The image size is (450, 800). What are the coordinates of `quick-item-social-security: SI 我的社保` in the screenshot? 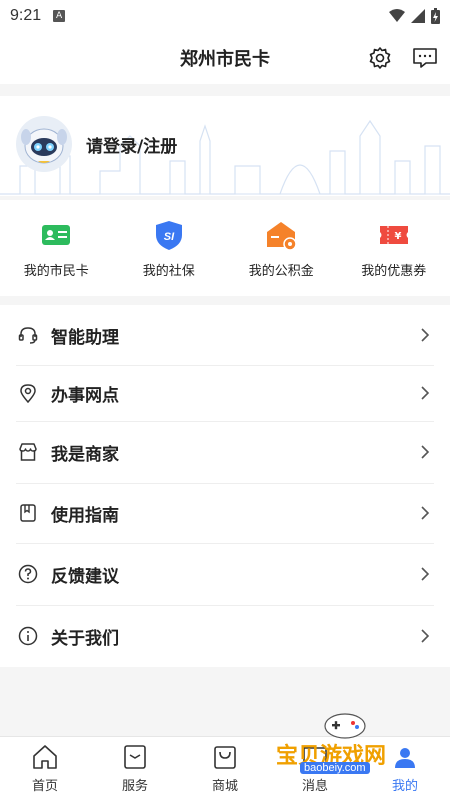 It's located at (169, 248).